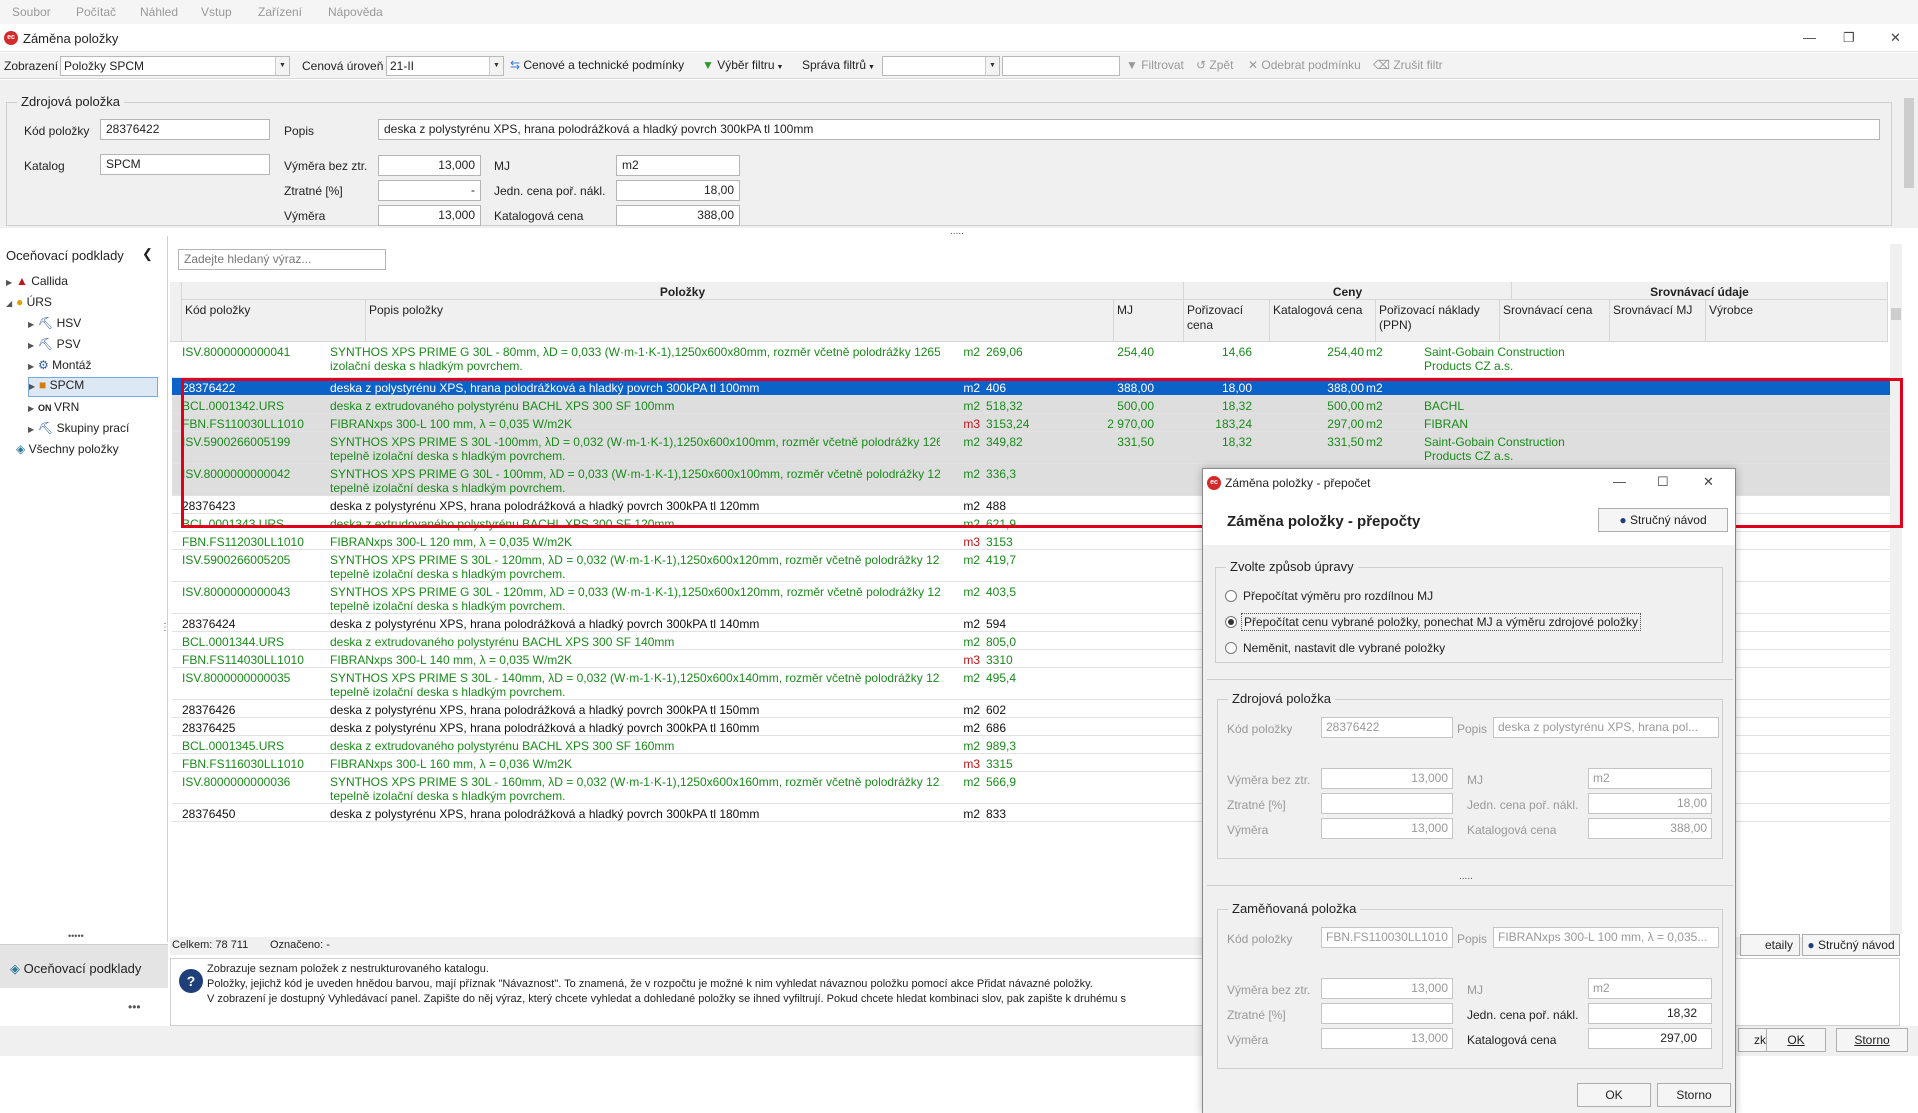  What do you see at coordinates (147, 254) in the screenshot?
I see `collapse-icon: ❮` at bounding box center [147, 254].